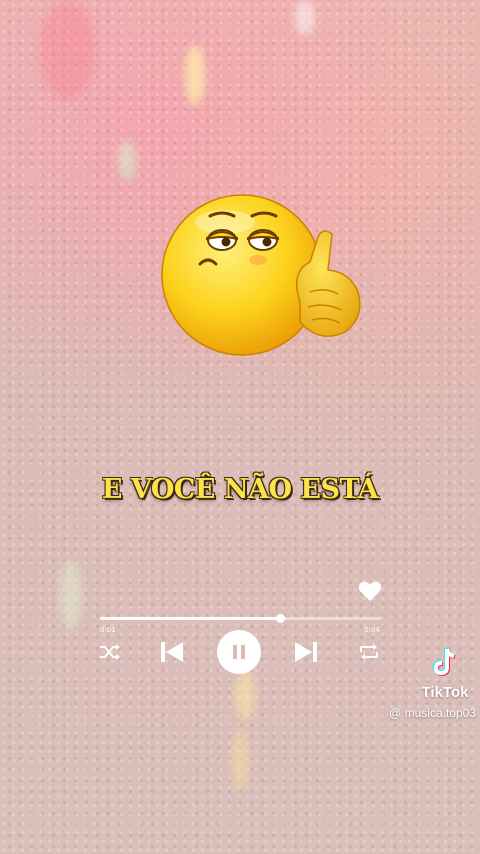 The image size is (480, 854). What do you see at coordinates (444, 662) in the screenshot?
I see `tiktok-logo-icon` at bounding box center [444, 662].